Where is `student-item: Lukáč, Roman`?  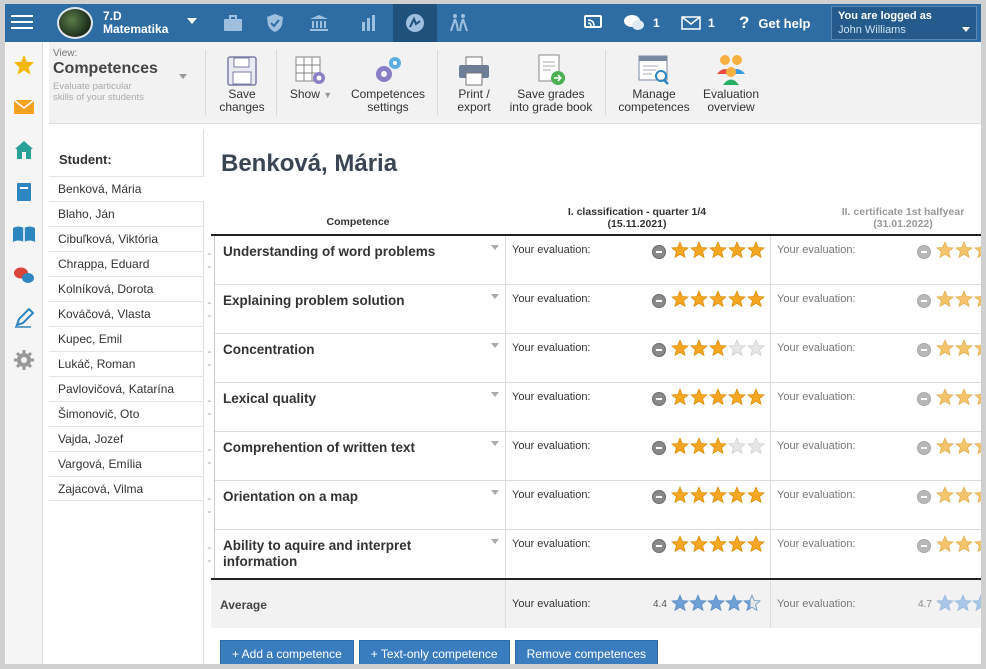 student-item: Lukáč, Roman is located at coordinates (126, 363).